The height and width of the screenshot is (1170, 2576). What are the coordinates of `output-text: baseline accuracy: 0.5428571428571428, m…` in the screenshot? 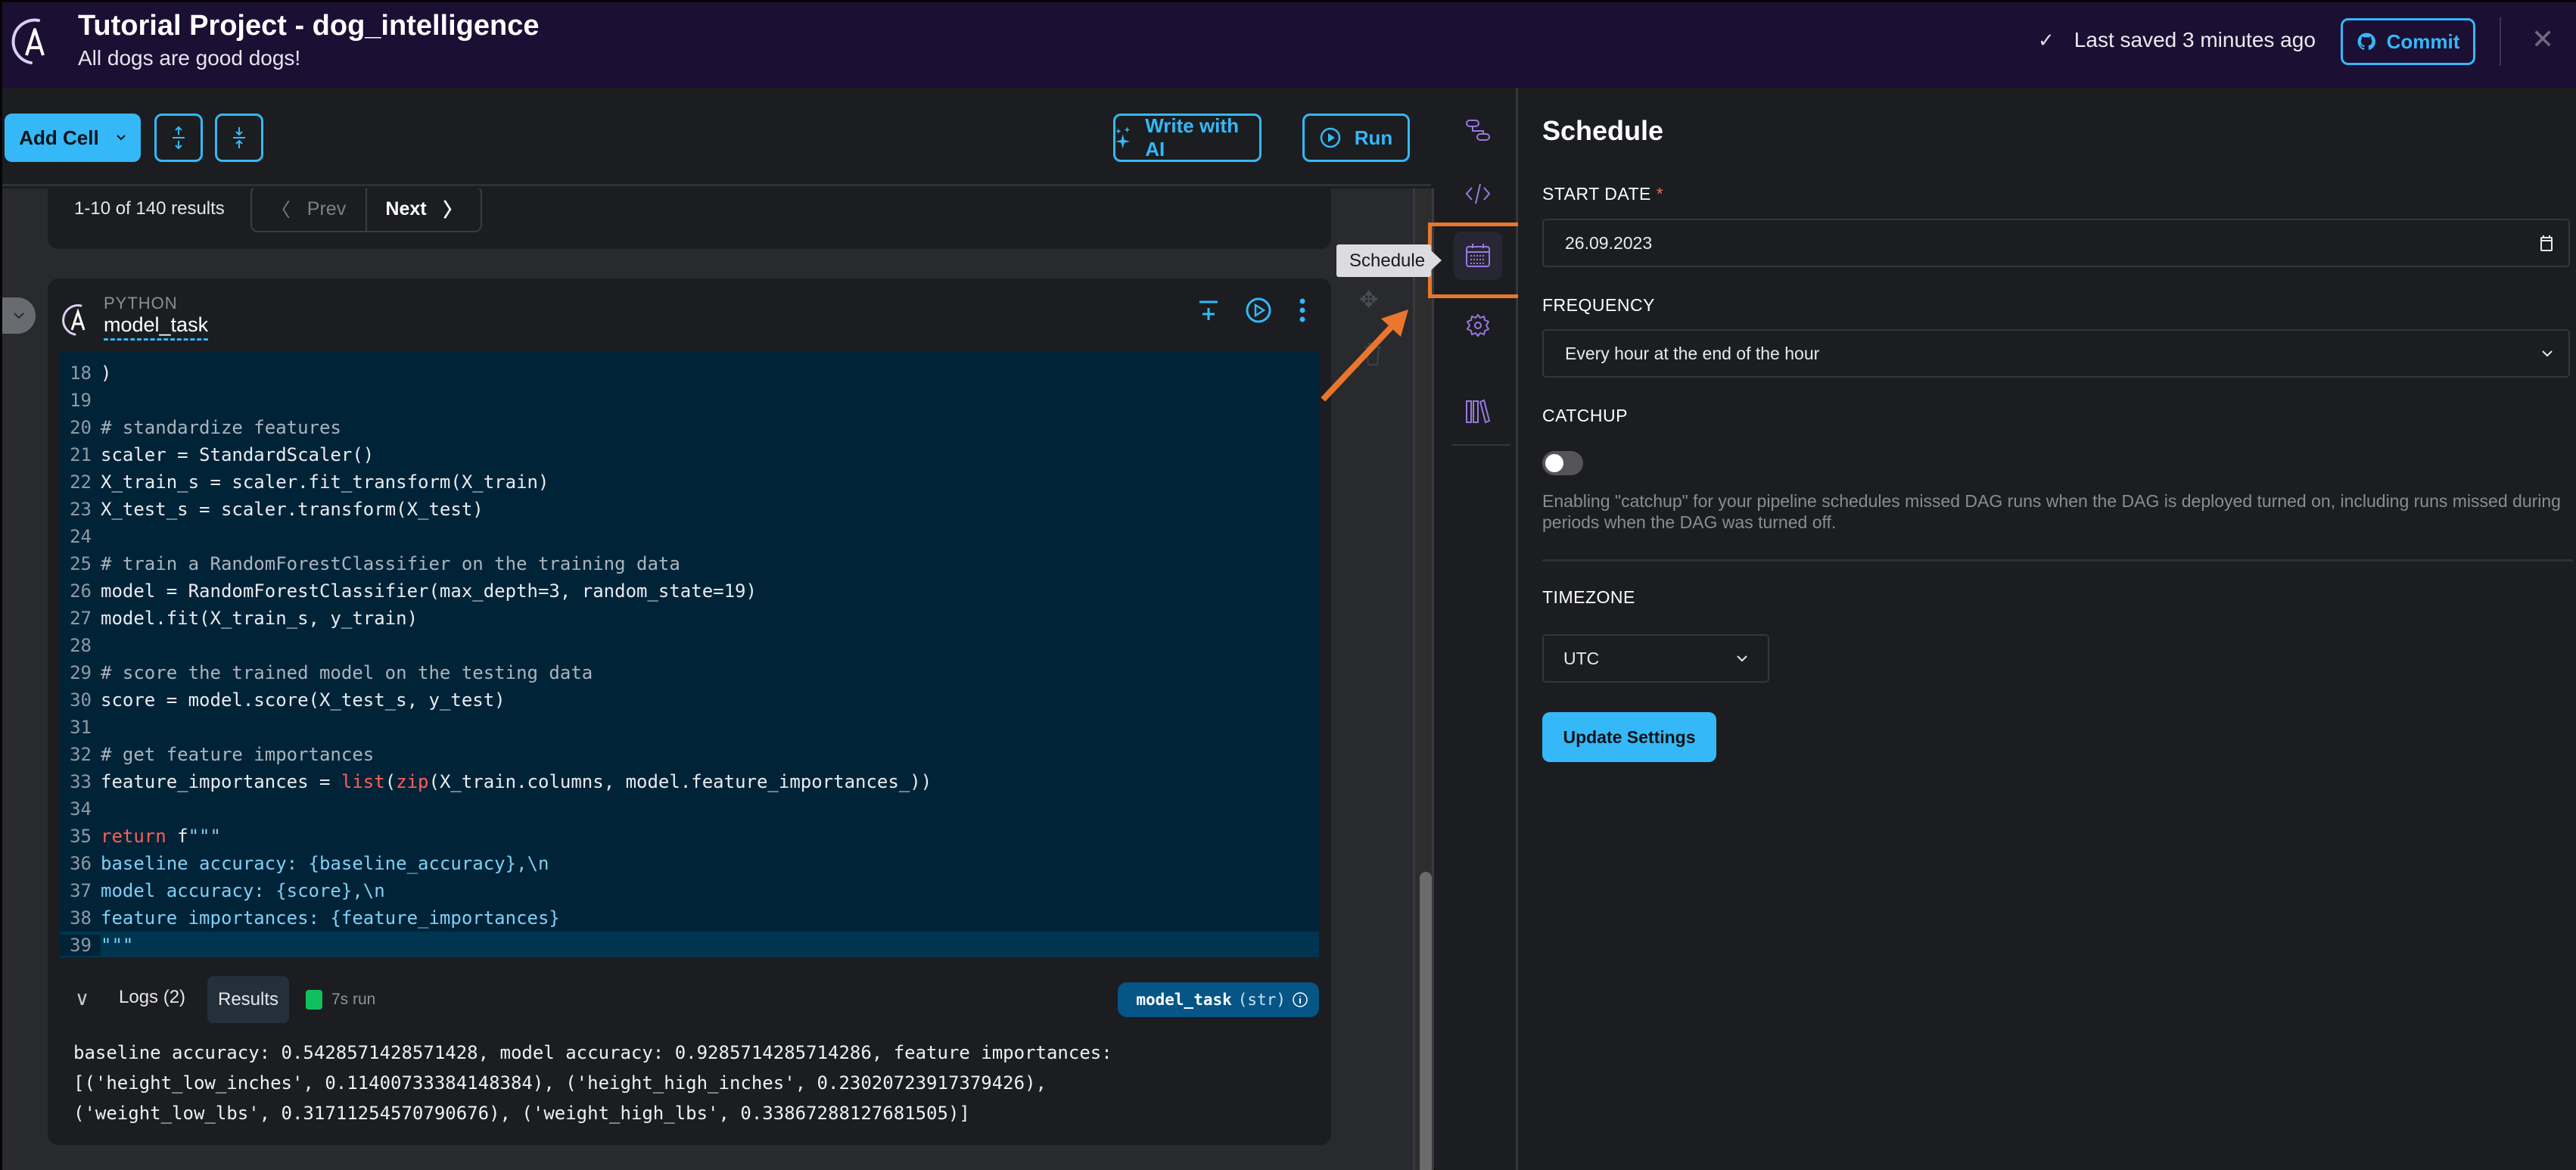 It's located at (592, 1083).